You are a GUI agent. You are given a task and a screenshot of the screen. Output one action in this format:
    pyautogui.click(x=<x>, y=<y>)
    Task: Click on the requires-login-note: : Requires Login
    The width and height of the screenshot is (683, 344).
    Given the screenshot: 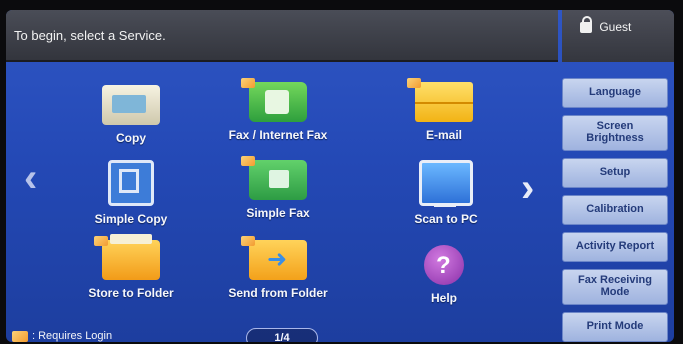 What is the action you would take?
    pyautogui.click(x=62, y=336)
    